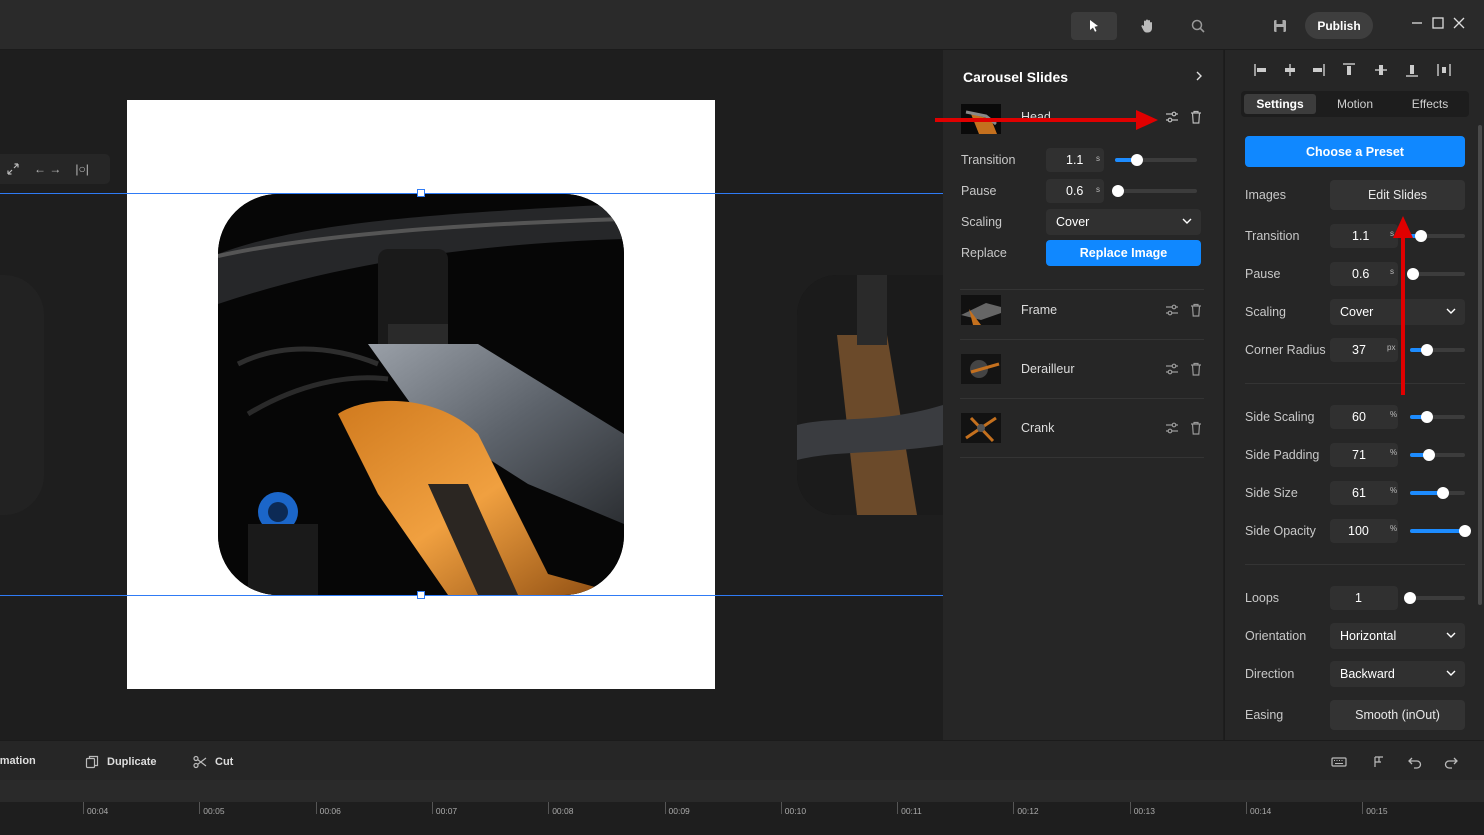 Image resolution: width=1484 pixels, height=835 pixels. What do you see at coordinates (742, 760) in the screenshot?
I see `bottom-toolbar: Animation Duplicate Cut` at bounding box center [742, 760].